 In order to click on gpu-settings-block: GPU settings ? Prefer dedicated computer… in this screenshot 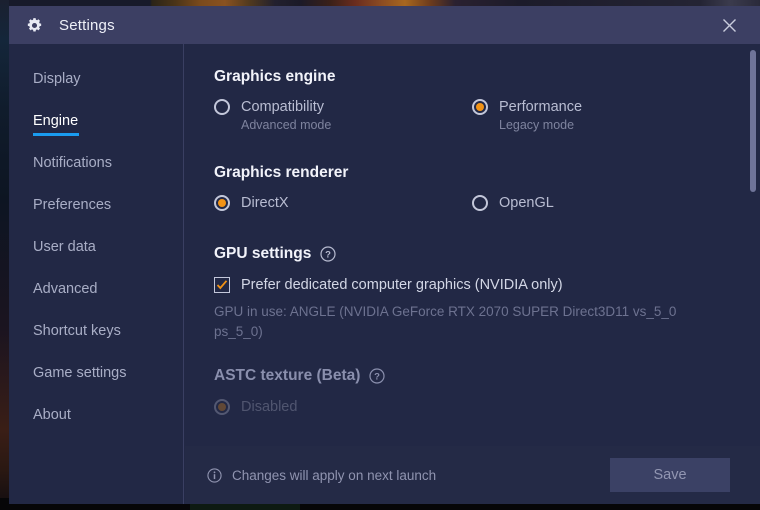, I will do `click(472, 293)`.